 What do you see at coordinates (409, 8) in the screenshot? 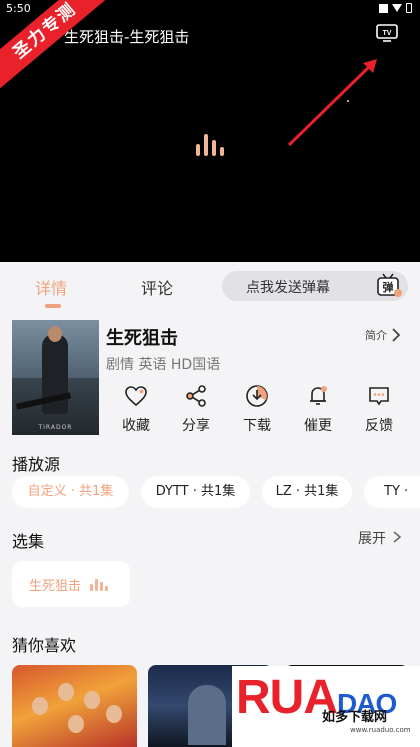
I see `battery-icon` at bounding box center [409, 8].